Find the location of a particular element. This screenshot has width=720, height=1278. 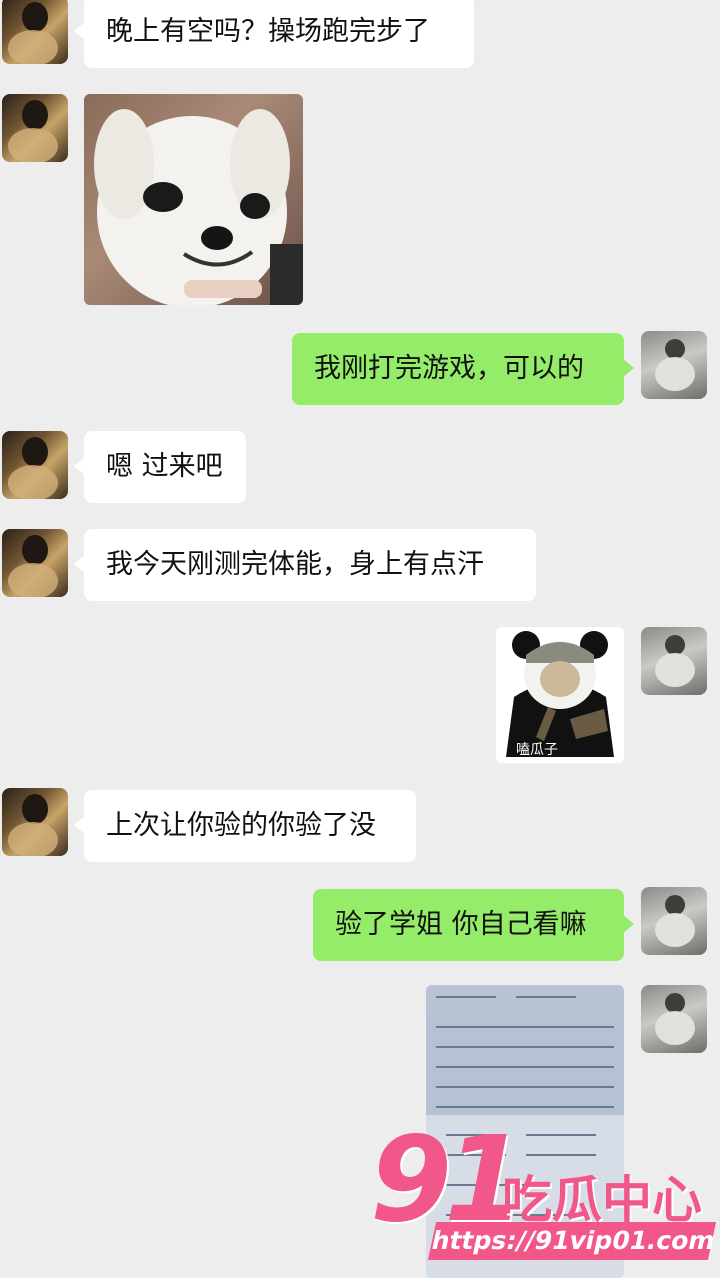

message-text: 上次让你验的你验了没 is located at coordinates (241, 825).